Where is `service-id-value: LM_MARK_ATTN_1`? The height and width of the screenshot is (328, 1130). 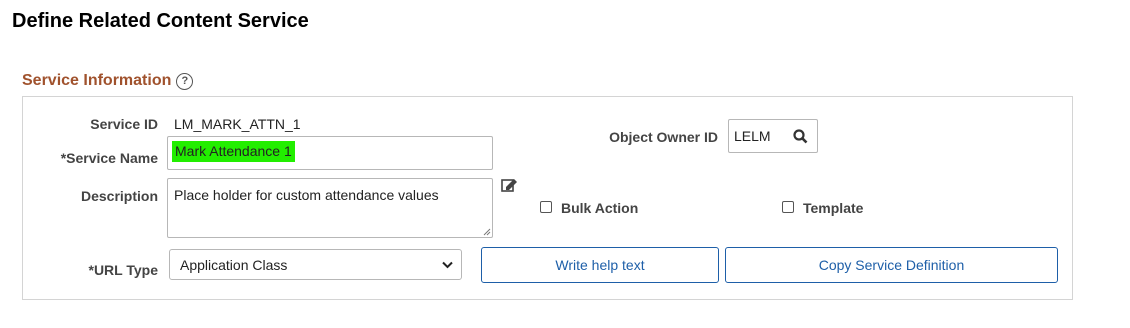 service-id-value: LM_MARK_ATTN_1 is located at coordinates (237, 124).